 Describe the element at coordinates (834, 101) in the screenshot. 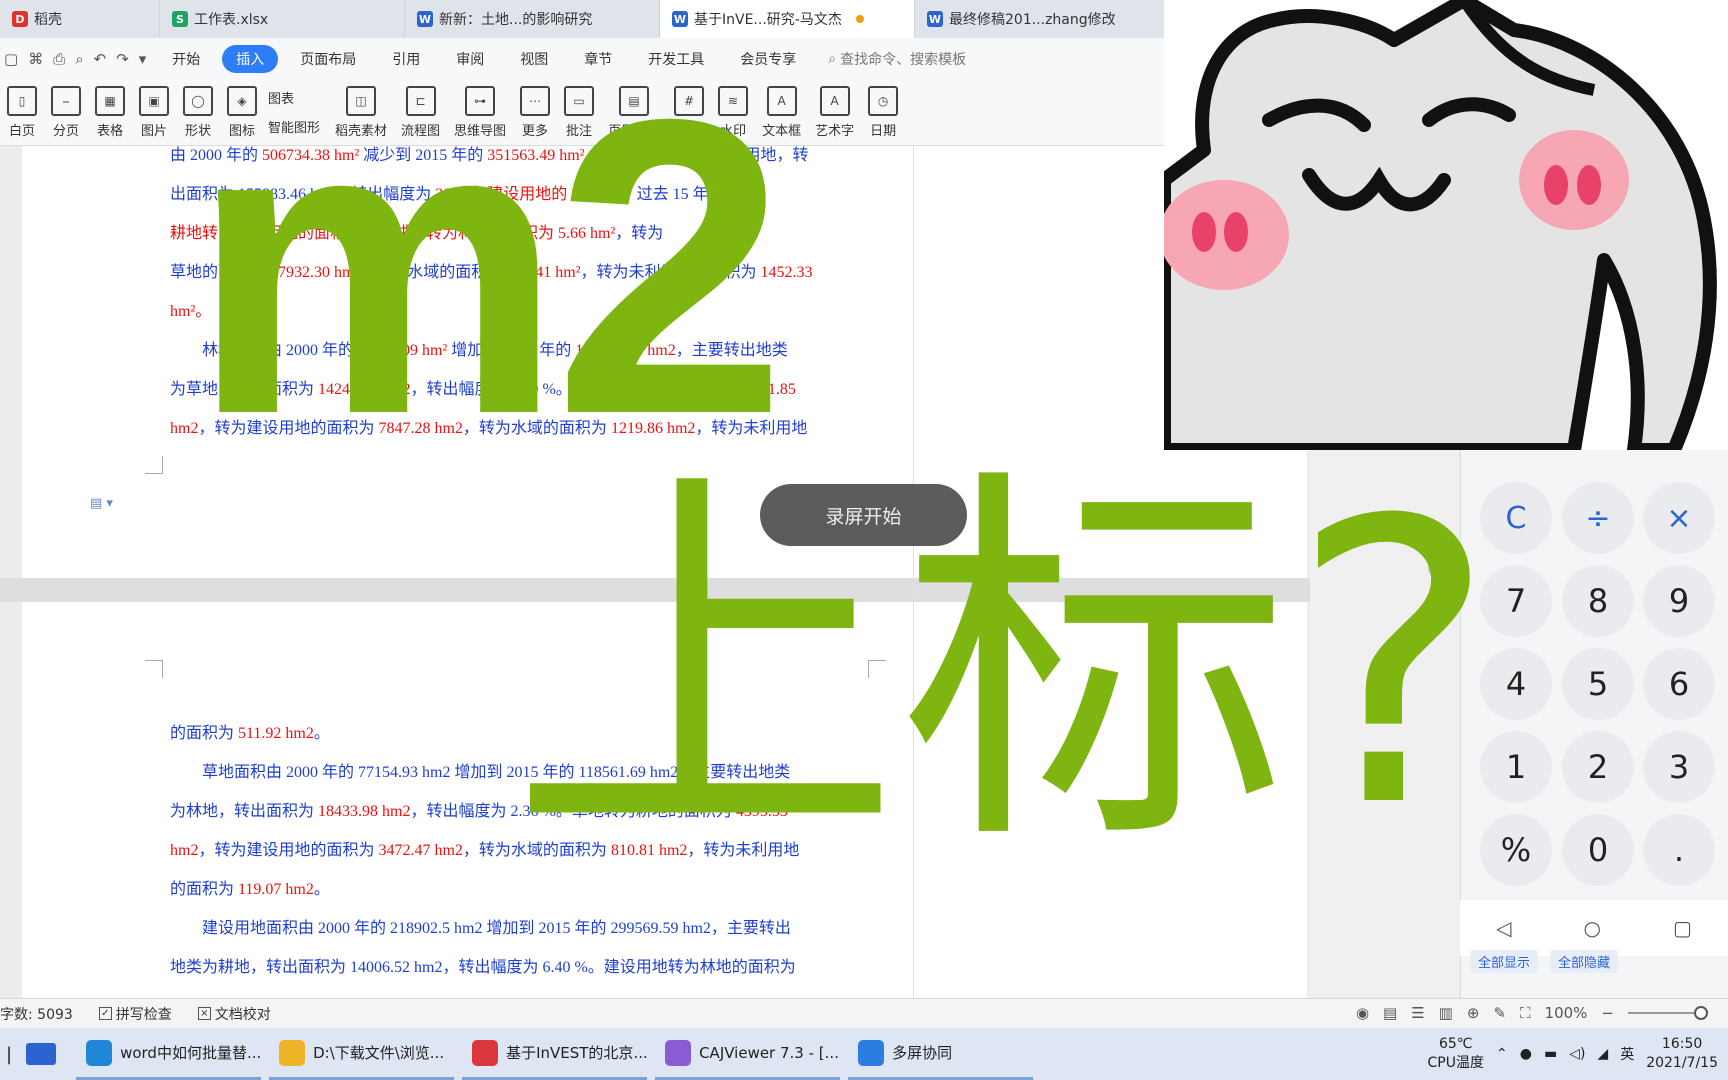

I see `ribbon-icon: A` at that location.